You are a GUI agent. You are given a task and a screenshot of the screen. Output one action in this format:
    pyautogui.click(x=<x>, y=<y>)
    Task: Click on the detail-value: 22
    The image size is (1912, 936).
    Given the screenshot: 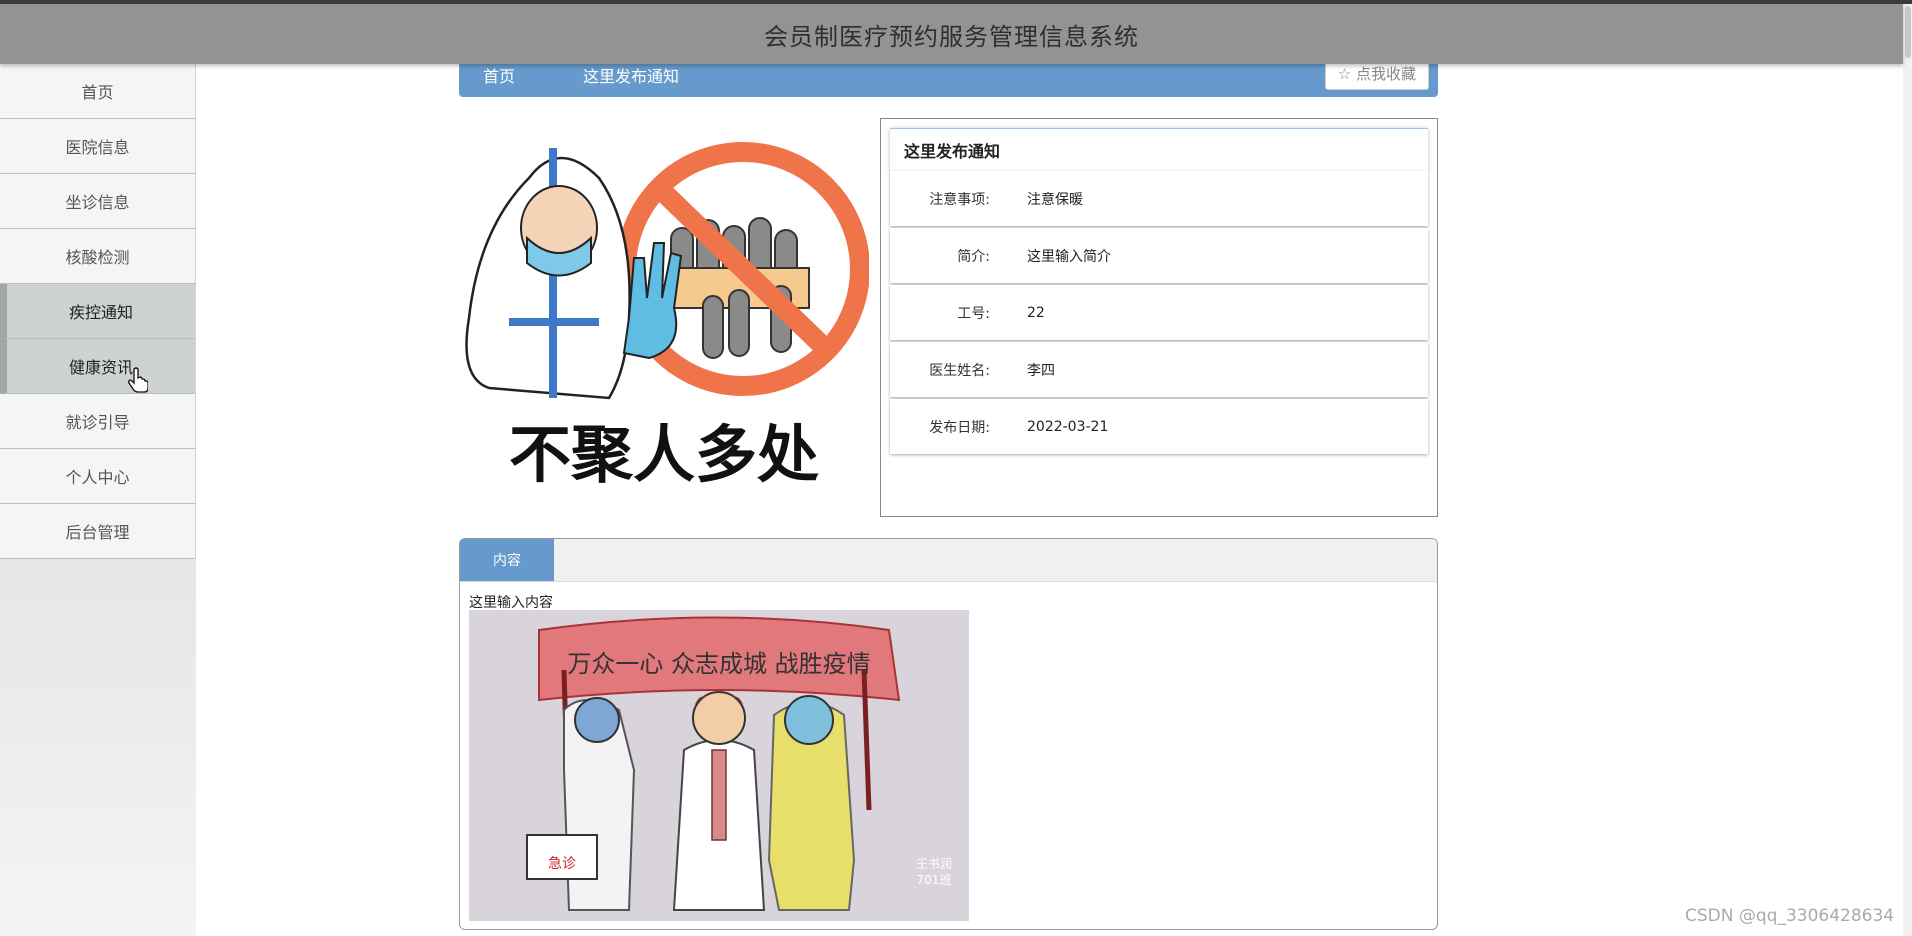 What is the action you would take?
    pyautogui.click(x=1036, y=312)
    